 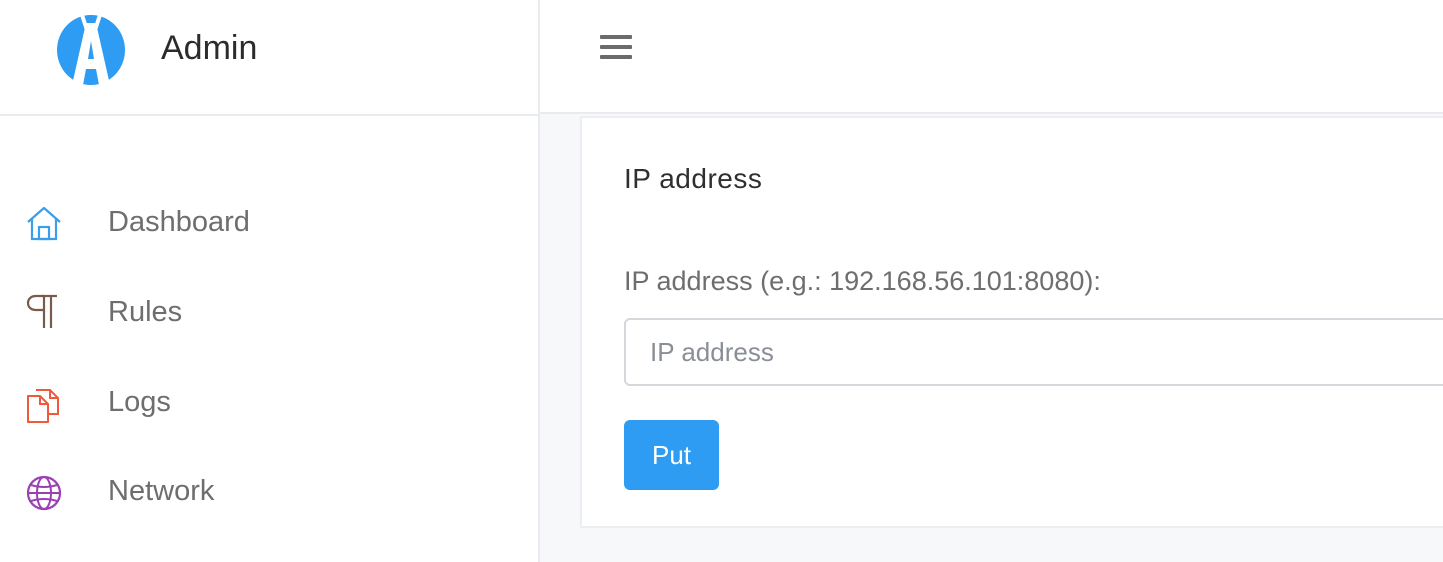 I want to click on sidebar-item-logs: Logs, so click(x=268, y=401).